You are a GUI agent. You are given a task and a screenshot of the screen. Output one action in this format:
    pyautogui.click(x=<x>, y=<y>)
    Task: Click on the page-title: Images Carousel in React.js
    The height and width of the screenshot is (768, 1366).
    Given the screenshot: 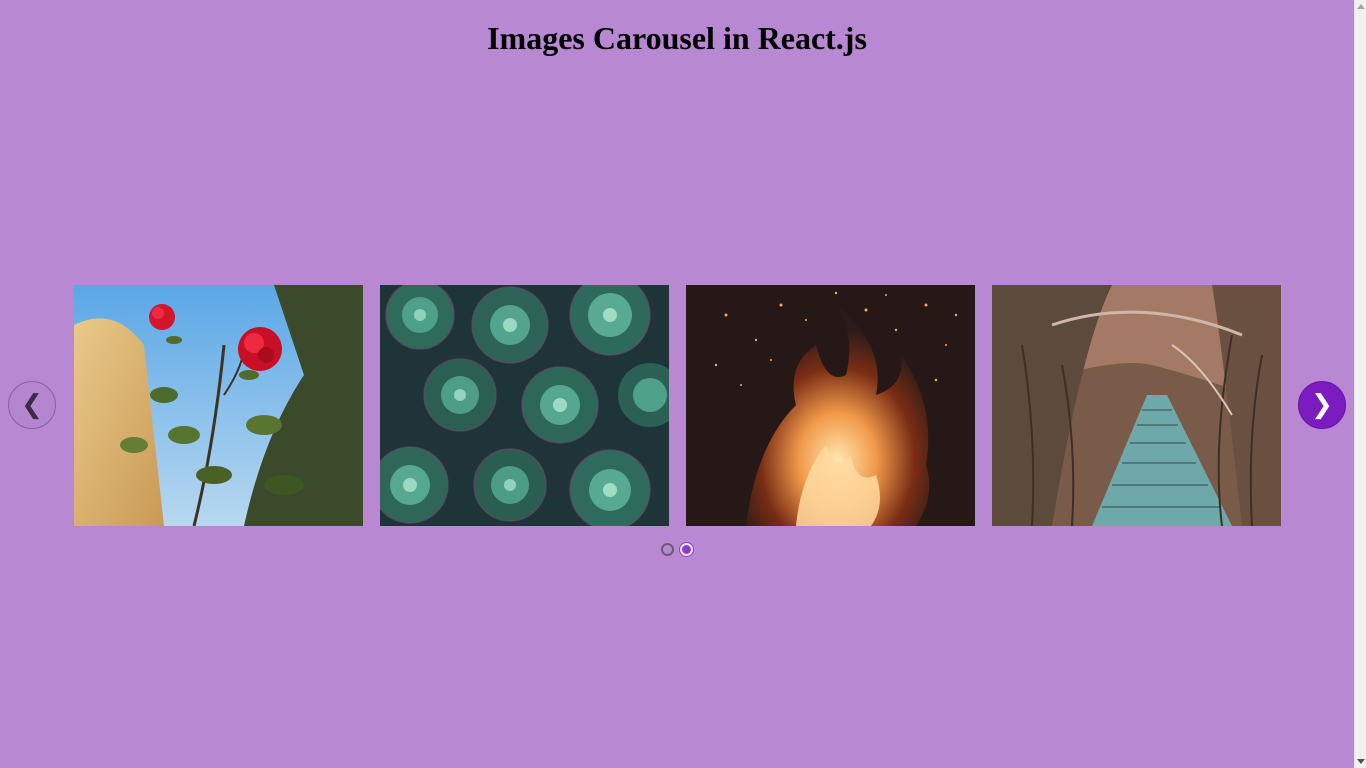 What is the action you would take?
    pyautogui.click(x=677, y=38)
    